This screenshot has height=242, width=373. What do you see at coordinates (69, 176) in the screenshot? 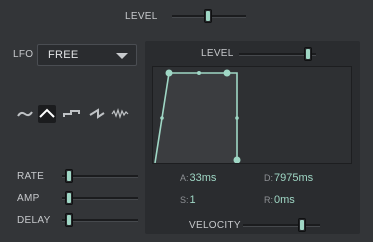
I see `rate-slider-knob` at bounding box center [69, 176].